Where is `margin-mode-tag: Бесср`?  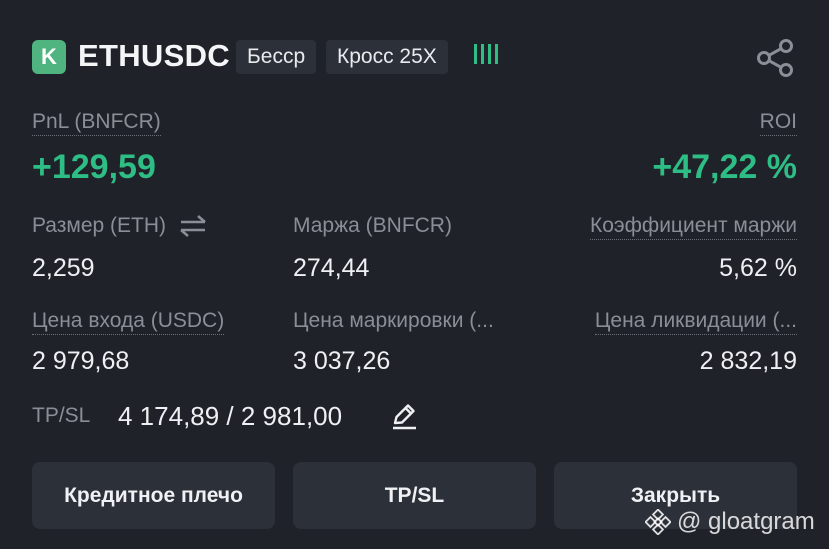
margin-mode-tag: Бесср is located at coordinates (276, 57).